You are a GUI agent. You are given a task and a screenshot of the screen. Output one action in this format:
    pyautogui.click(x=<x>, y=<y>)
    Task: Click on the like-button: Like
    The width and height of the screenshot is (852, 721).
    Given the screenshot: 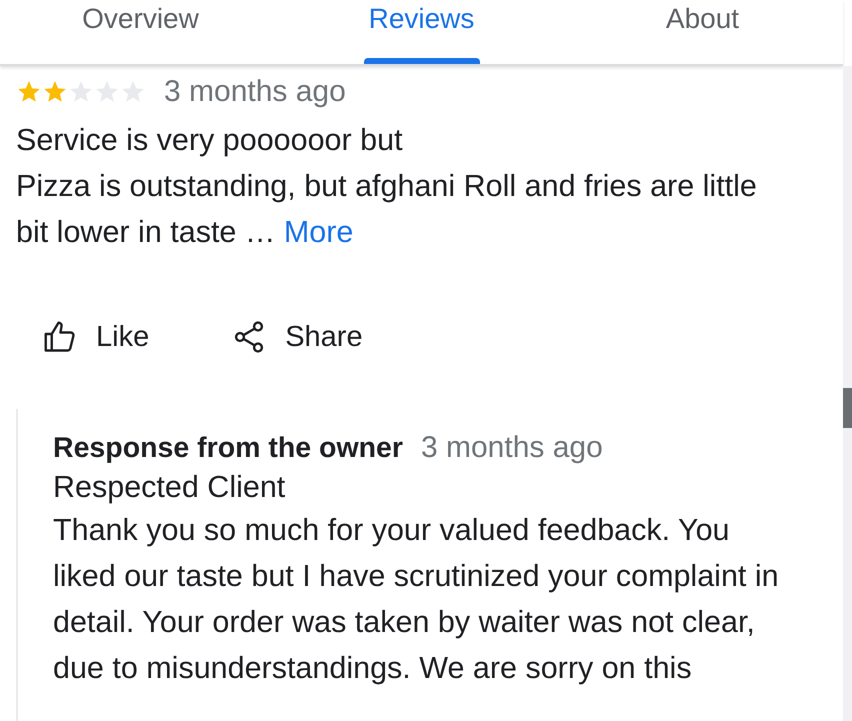 What is the action you would take?
    pyautogui.click(x=96, y=337)
    